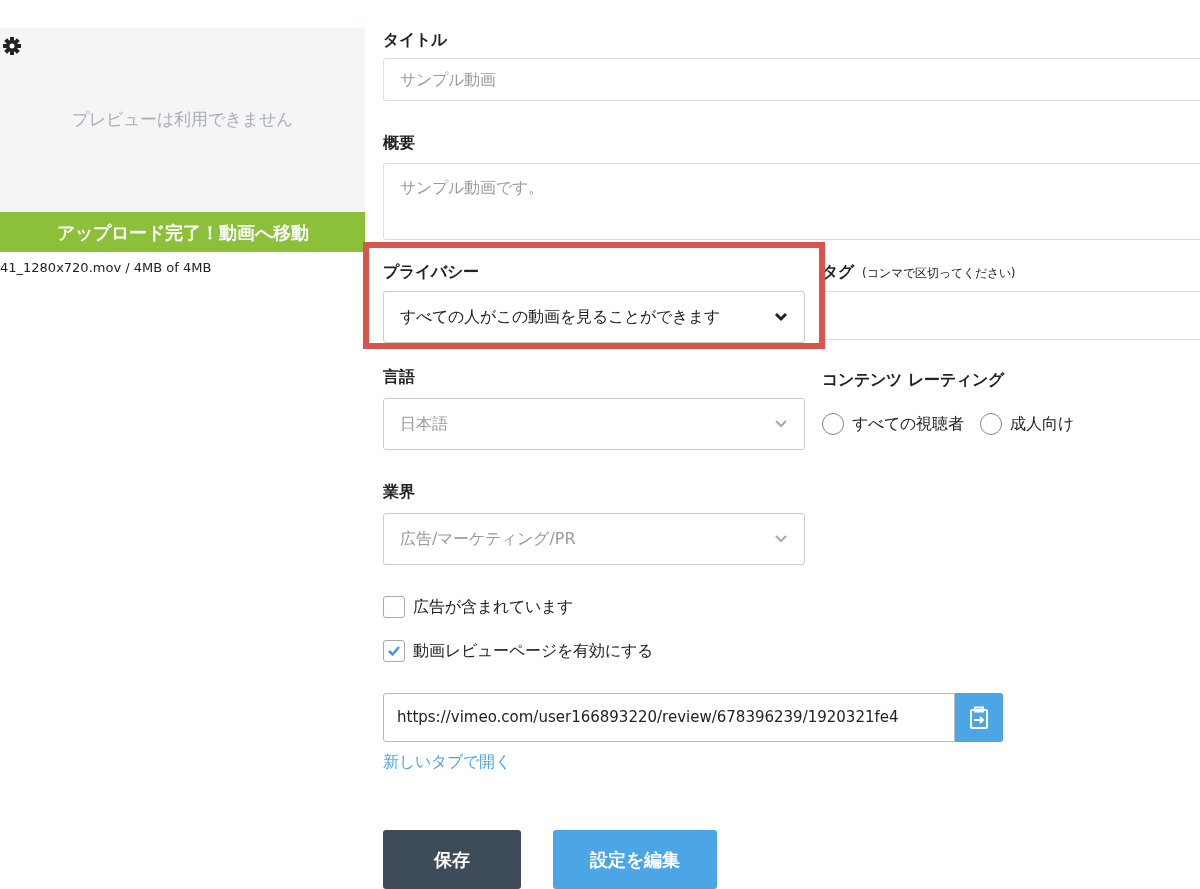 This screenshot has height=889, width=1200. I want to click on field-label: タイトル, so click(415, 40).